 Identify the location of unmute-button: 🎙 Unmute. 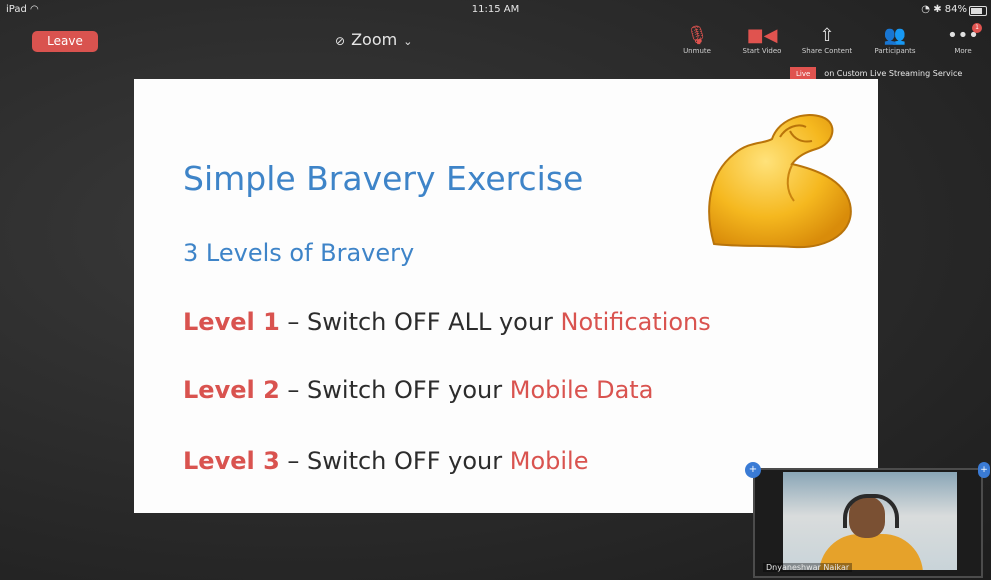
(697, 40).